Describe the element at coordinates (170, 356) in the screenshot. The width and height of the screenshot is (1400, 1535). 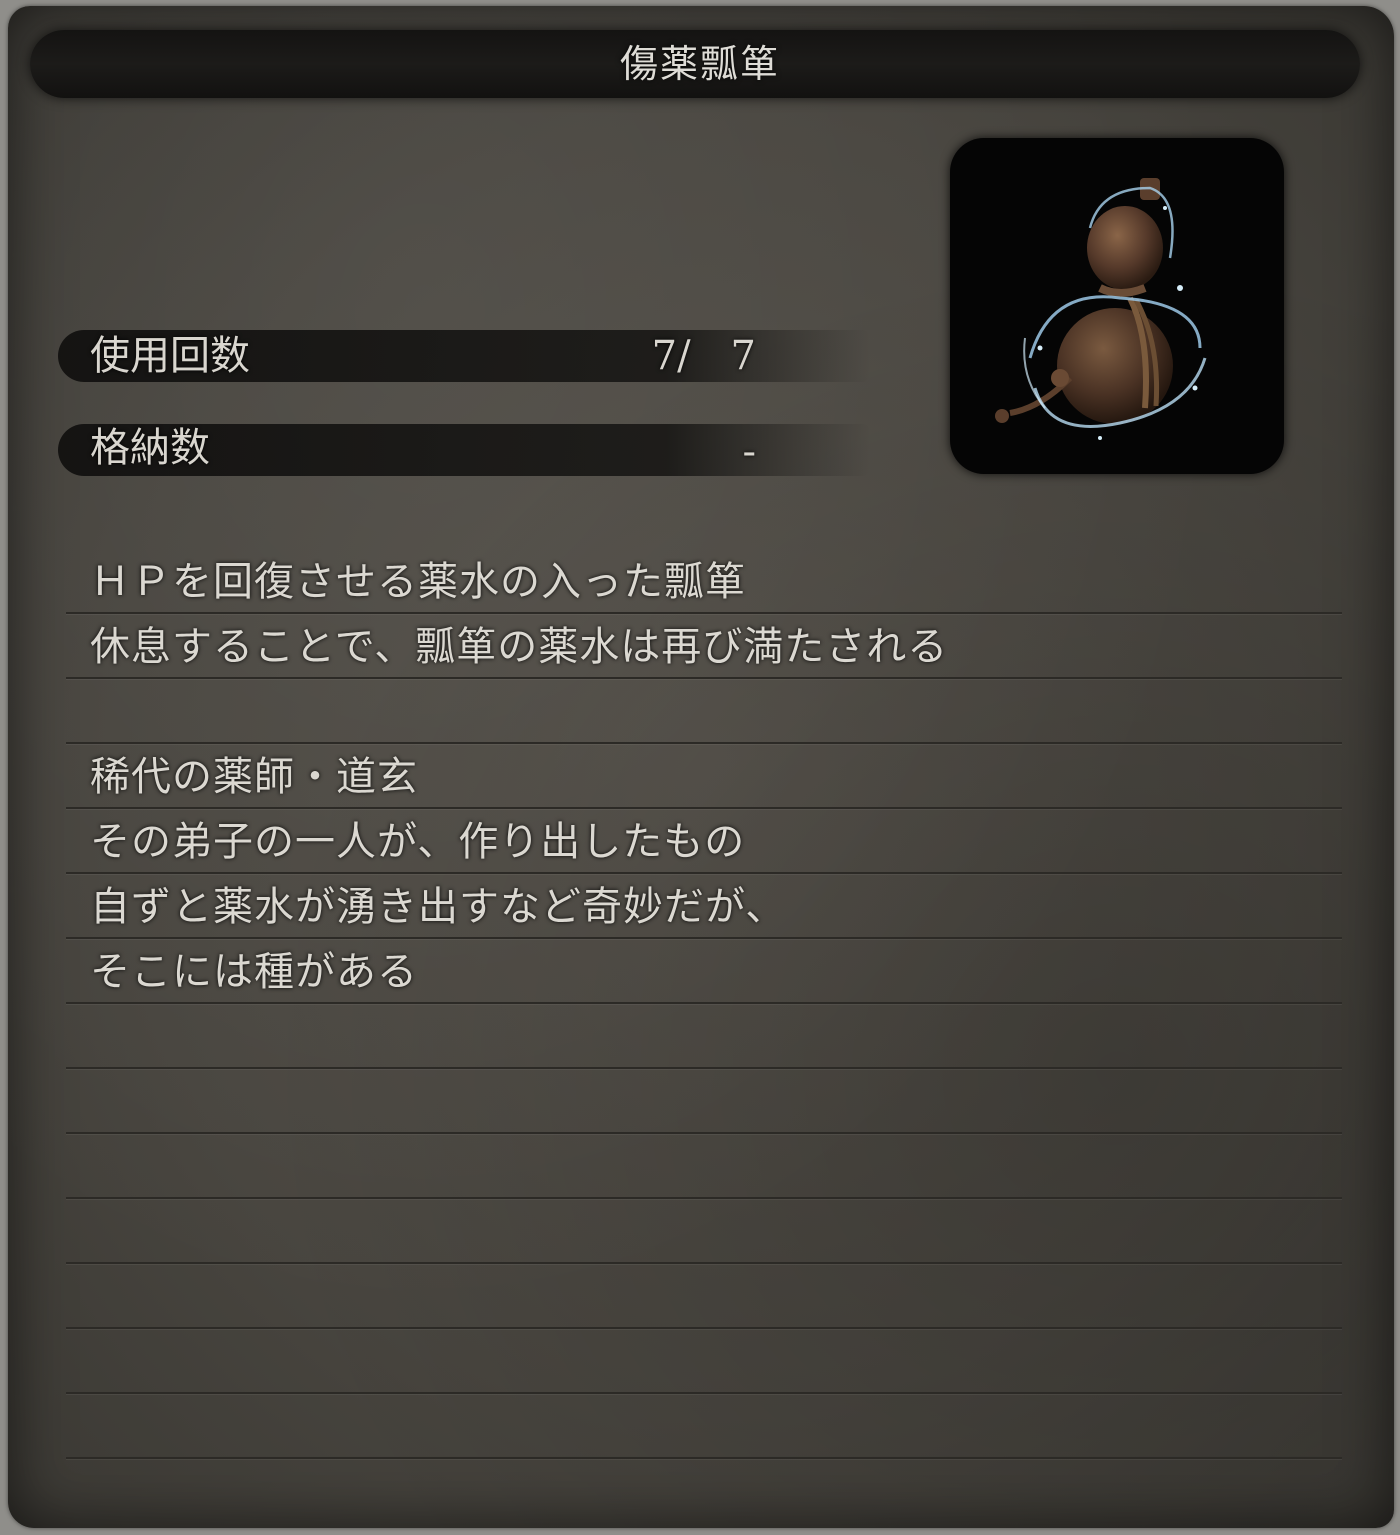
I see `stat-label-uses: 使用回数` at that location.